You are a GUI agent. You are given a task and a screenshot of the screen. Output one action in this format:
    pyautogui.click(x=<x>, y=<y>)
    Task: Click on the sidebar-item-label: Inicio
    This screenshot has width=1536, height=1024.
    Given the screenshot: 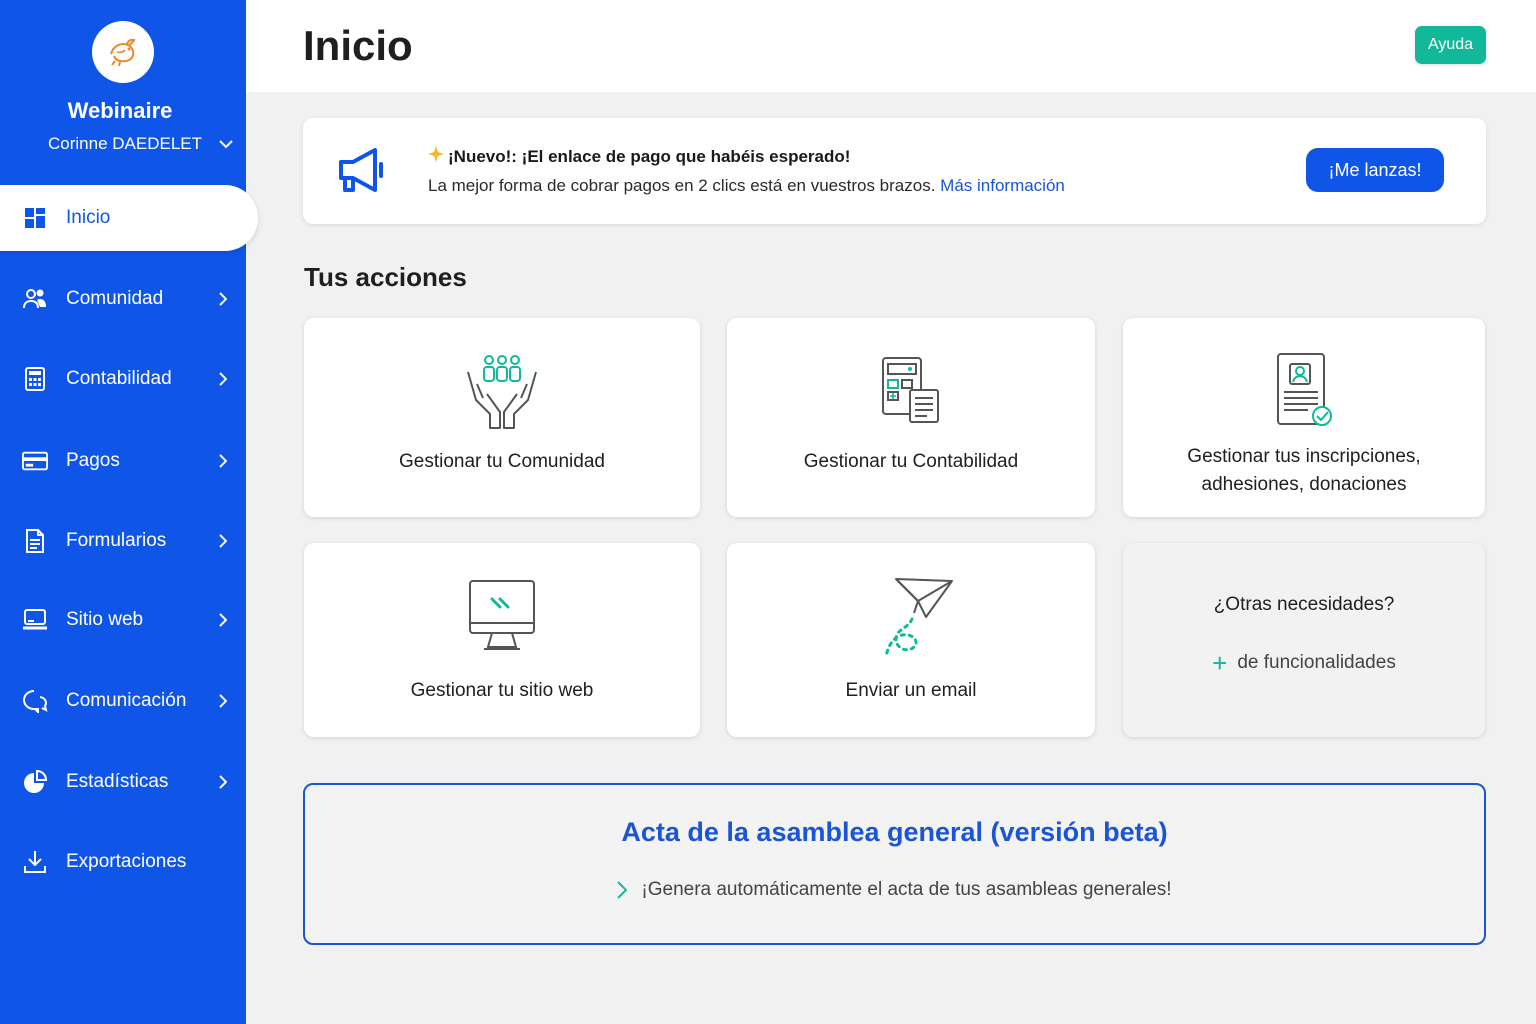 What is the action you would take?
    pyautogui.click(x=88, y=217)
    